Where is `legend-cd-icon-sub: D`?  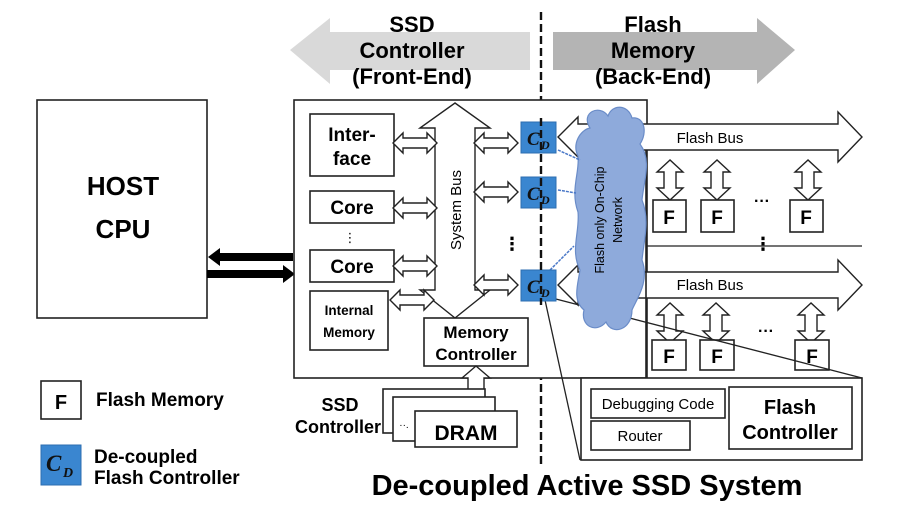
legend-cd-icon-sub: D is located at coordinates (67, 473).